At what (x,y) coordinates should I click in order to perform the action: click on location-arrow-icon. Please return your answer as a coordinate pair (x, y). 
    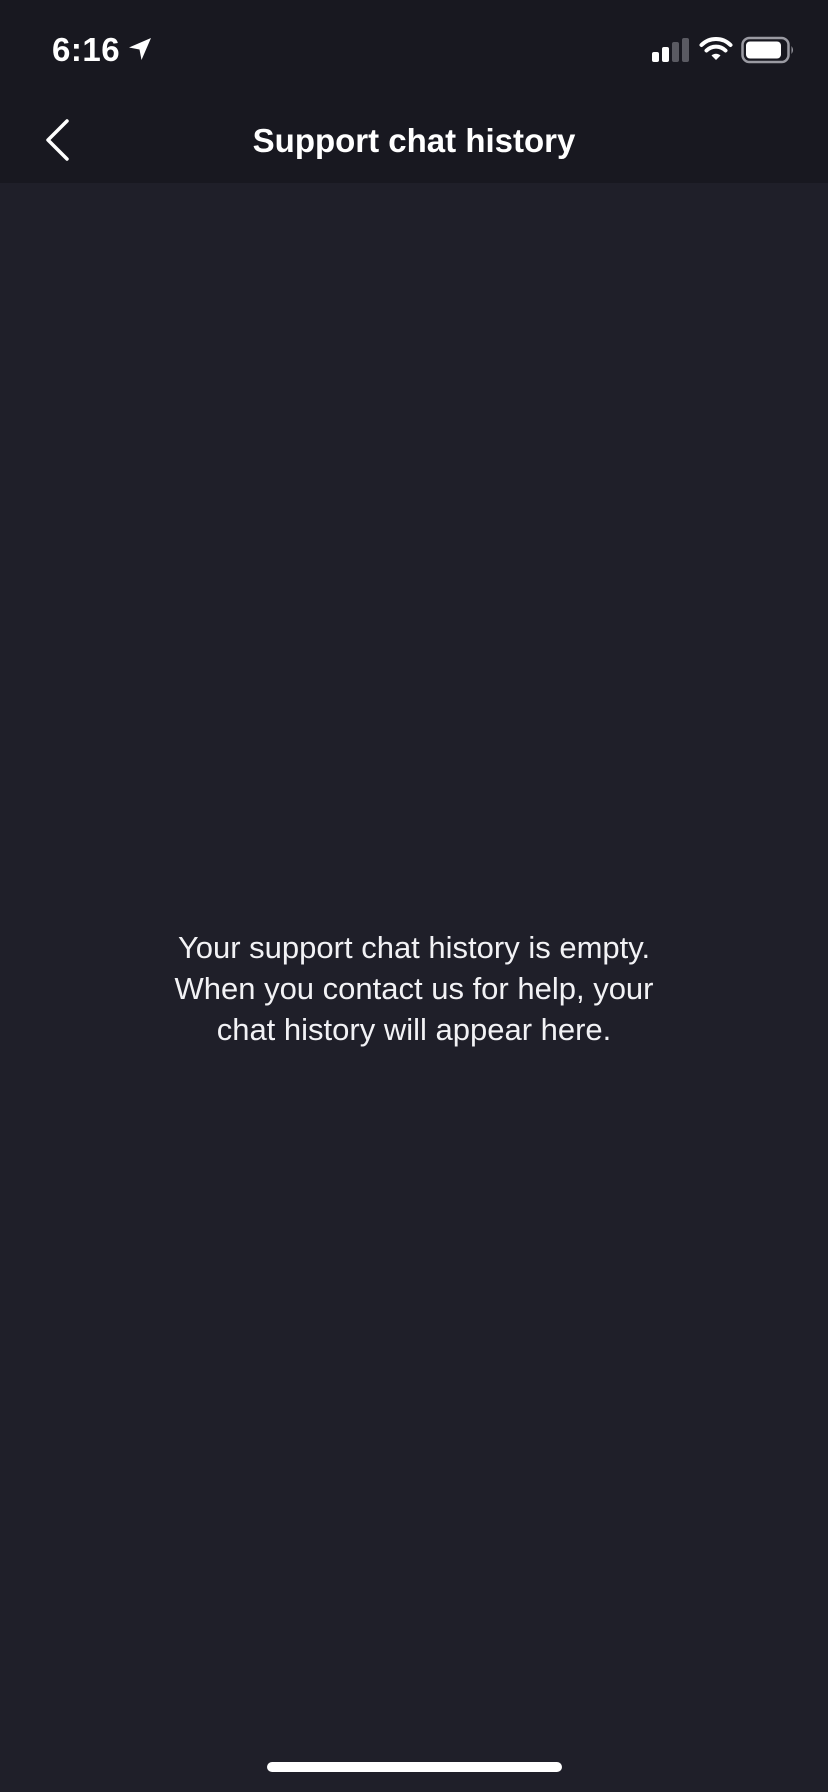
    Looking at the image, I should click on (140, 49).